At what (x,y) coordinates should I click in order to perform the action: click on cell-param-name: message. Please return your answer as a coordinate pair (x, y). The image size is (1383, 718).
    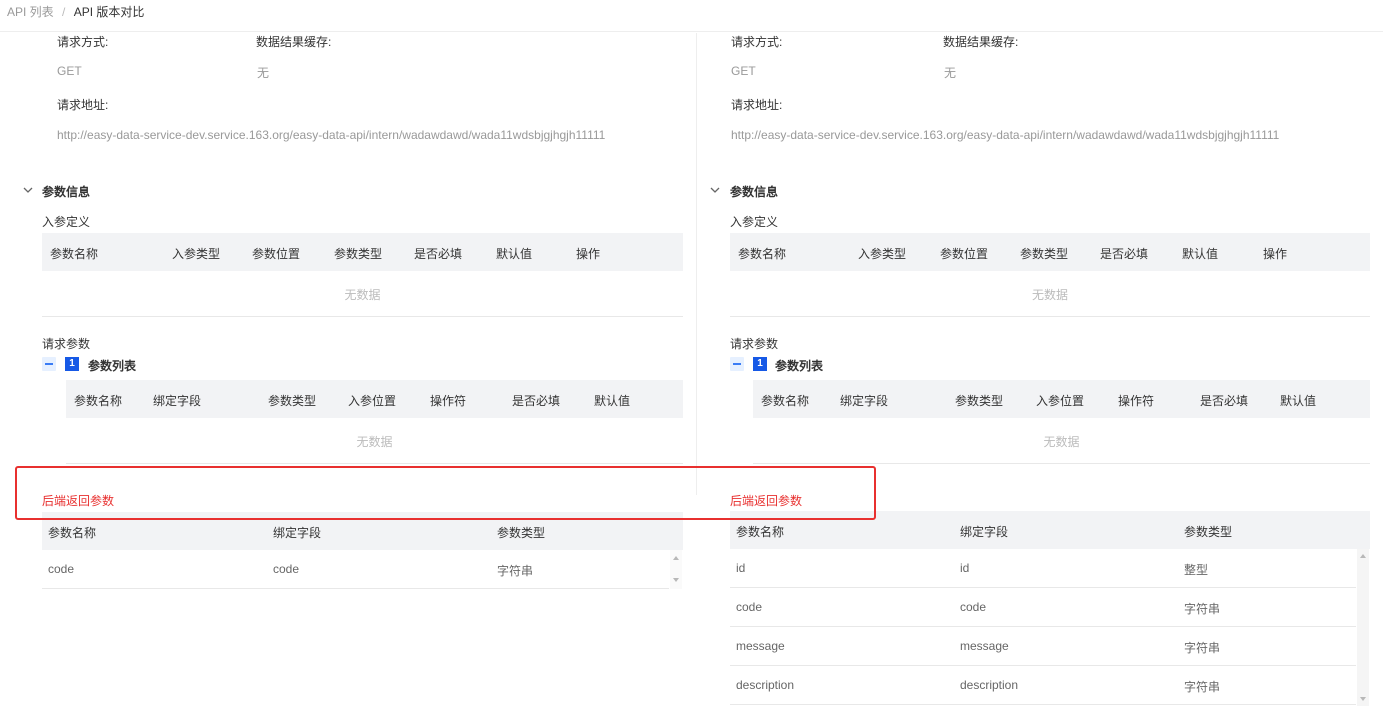
    Looking at the image, I should click on (760, 646).